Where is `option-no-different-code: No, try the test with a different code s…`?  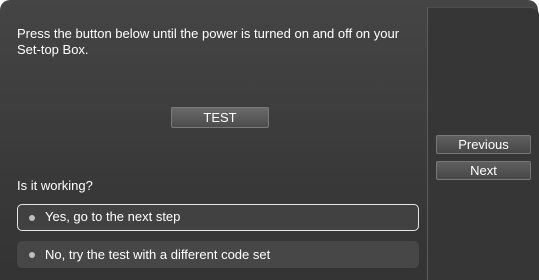 option-no-different-code: No, try the test with a different code s… is located at coordinates (218, 254).